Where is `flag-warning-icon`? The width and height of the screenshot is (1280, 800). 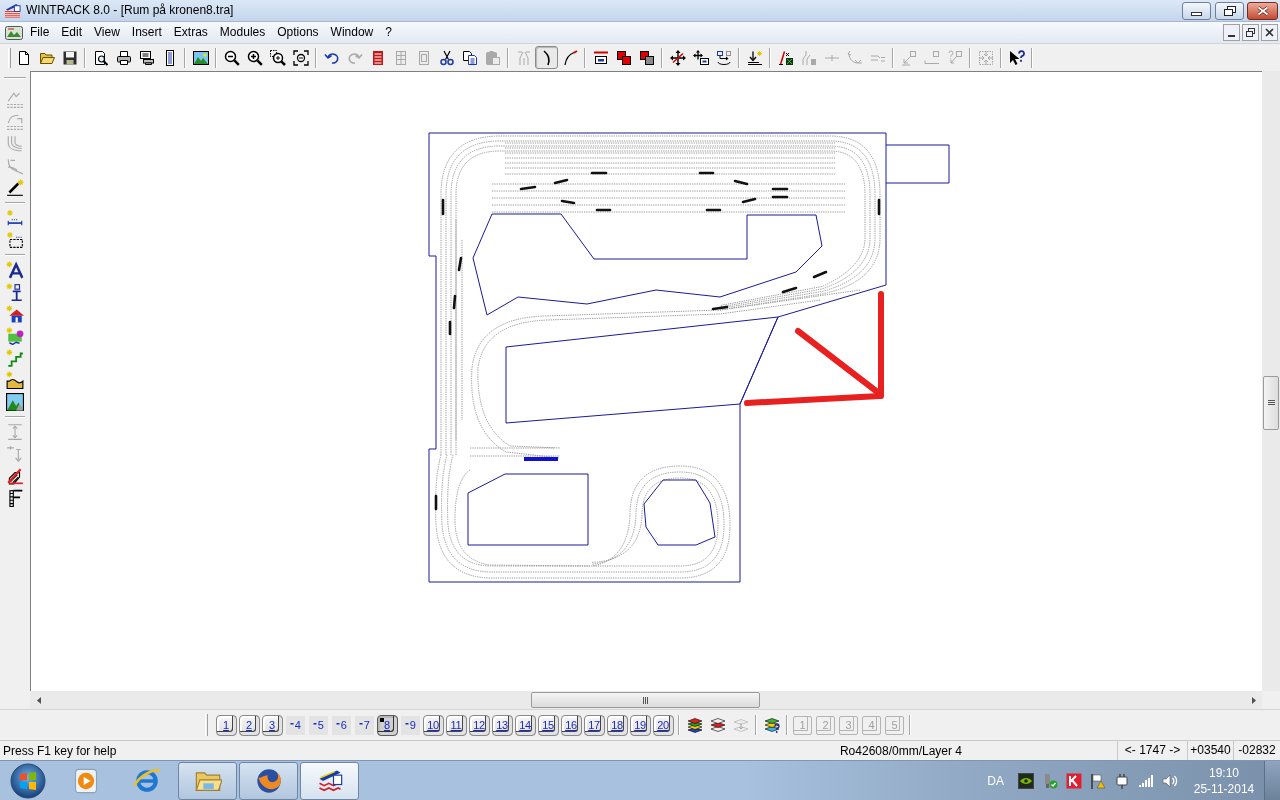 flag-warning-icon is located at coordinates (1098, 780).